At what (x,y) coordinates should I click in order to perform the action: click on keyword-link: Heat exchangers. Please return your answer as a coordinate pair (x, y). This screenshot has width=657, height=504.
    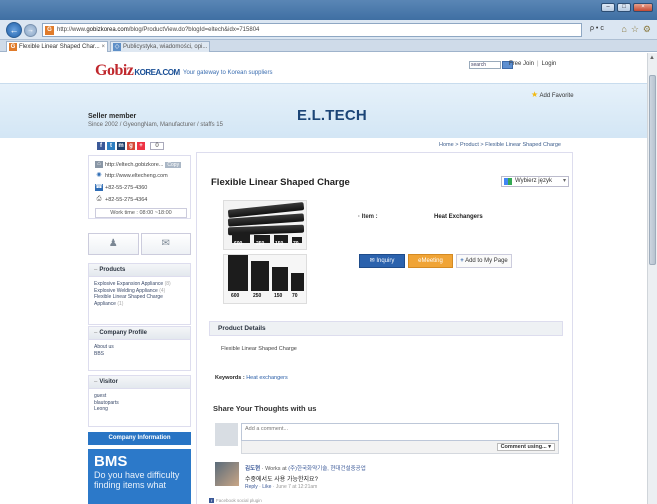
    Looking at the image, I should click on (267, 378).